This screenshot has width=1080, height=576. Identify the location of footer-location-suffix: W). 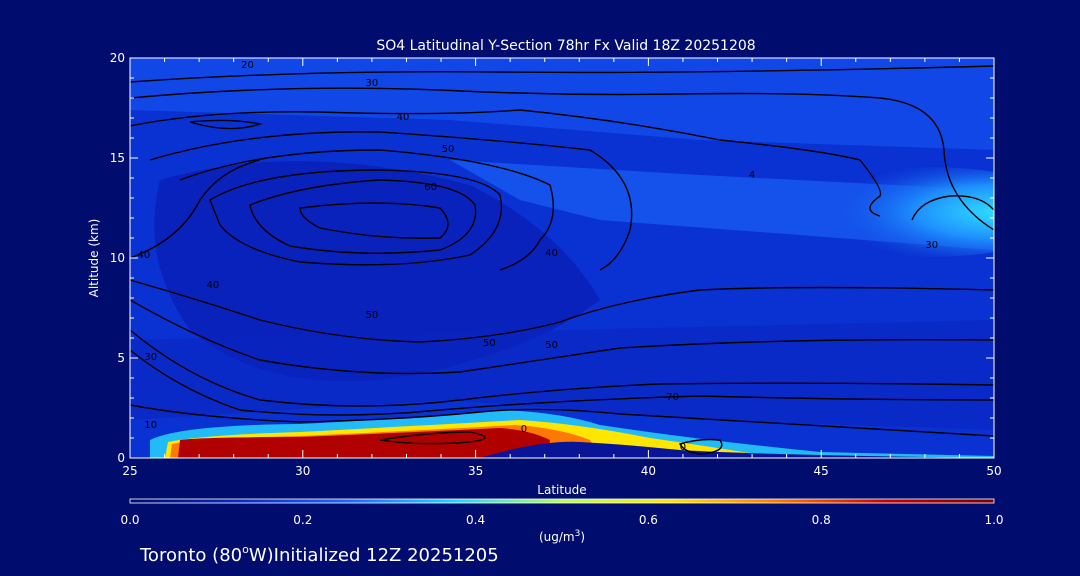
(261, 555).